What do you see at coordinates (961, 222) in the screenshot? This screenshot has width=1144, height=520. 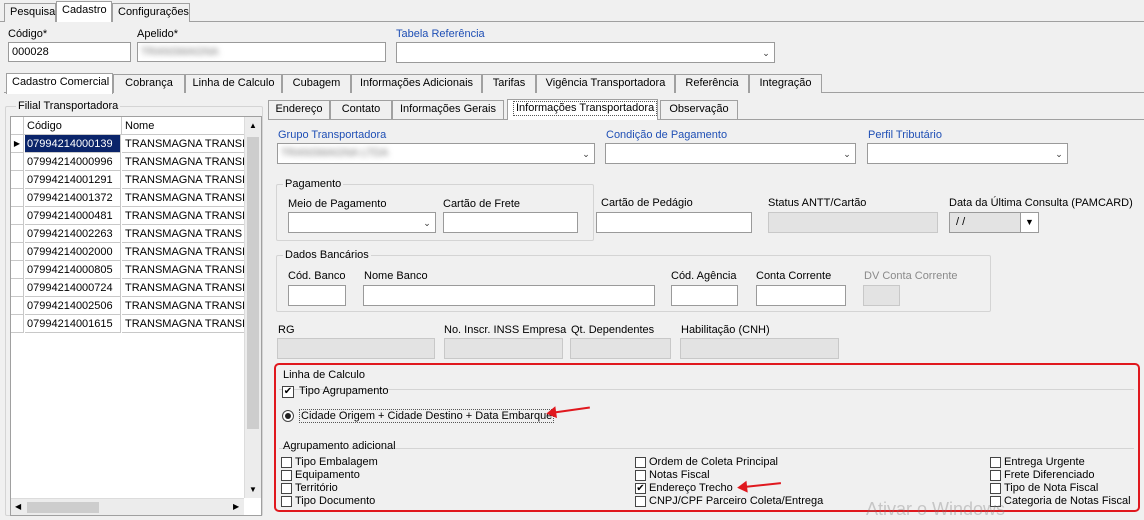 I see `data-consulta-value: / /` at bounding box center [961, 222].